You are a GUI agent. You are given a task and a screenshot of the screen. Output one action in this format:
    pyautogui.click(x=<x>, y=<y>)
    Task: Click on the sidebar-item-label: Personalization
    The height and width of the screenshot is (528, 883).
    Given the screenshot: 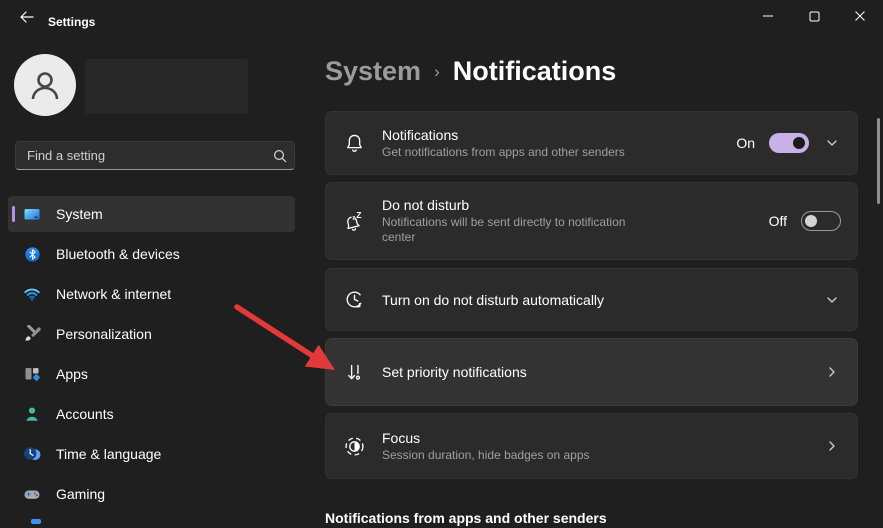 What is the action you would take?
    pyautogui.click(x=104, y=334)
    